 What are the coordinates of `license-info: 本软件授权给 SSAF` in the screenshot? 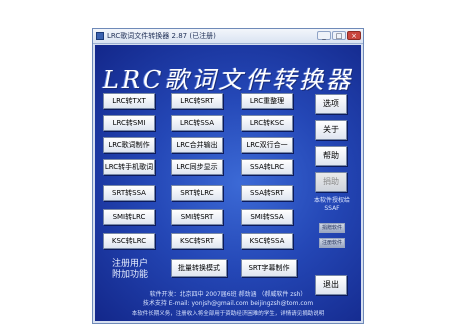 It's located at (332, 205).